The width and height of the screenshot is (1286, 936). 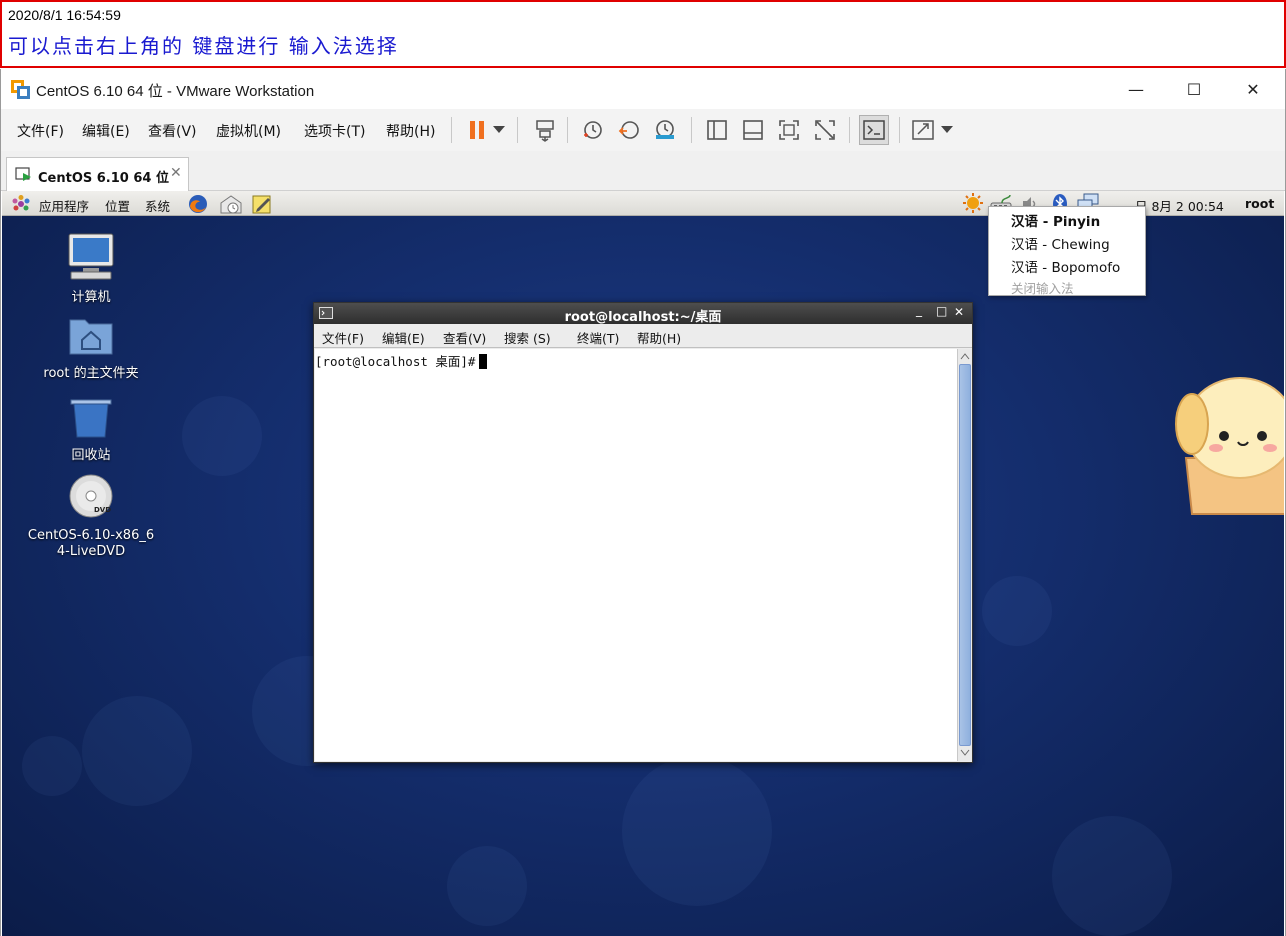 What do you see at coordinates (403, 337) in the screenshot?
I see `terminal-menu-edit: 编辑(E)` at bounding box center [403, 337].